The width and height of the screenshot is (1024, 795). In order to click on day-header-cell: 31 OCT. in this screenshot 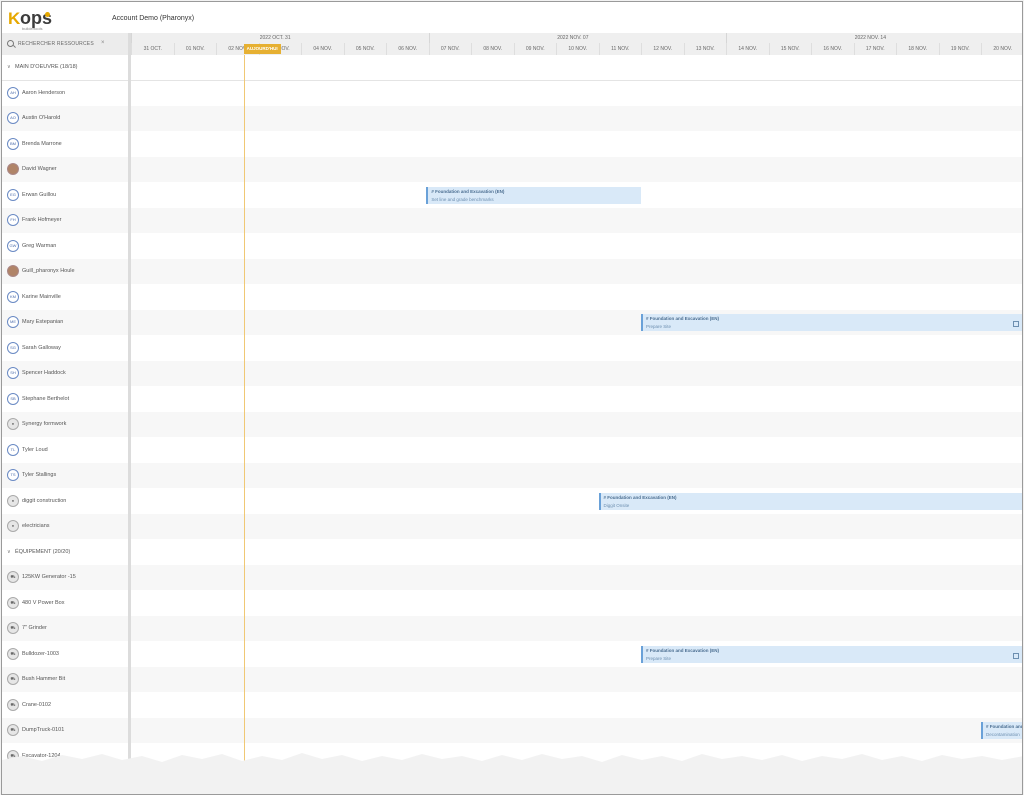, I will do `click(152, 49)`.